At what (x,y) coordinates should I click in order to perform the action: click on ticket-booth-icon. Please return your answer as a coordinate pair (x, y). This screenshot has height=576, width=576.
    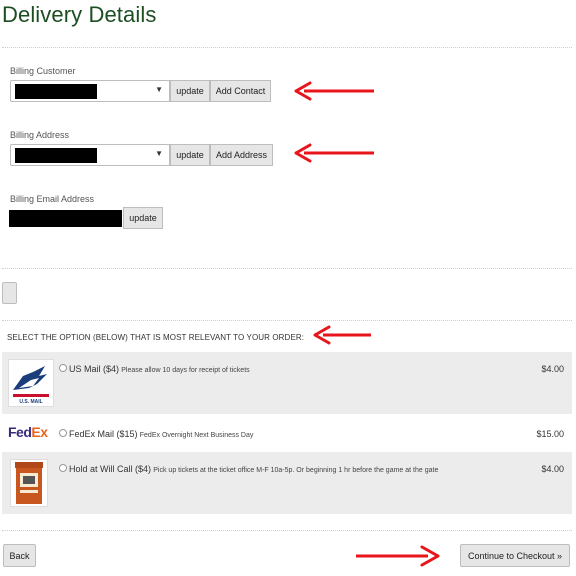
    Looking at the image, I should click on (29, 483).